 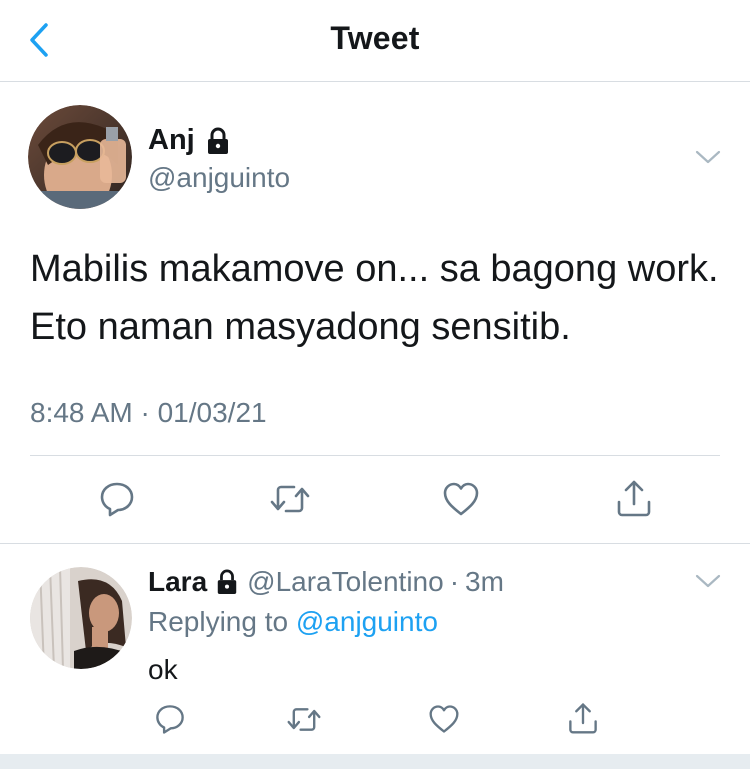 I want to click on section-divider, so click(x=375, y=543).